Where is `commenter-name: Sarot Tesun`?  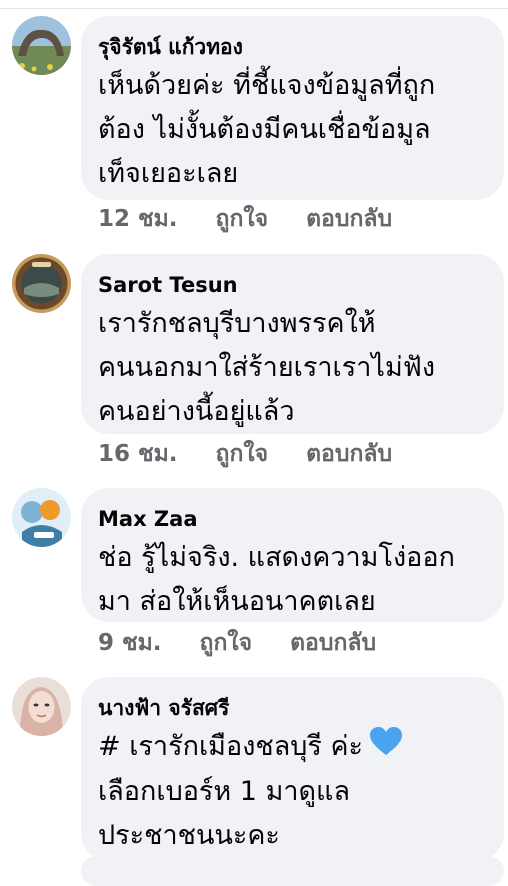
commenter-name: Sarot Tesun is located at coordinates (292, 285).